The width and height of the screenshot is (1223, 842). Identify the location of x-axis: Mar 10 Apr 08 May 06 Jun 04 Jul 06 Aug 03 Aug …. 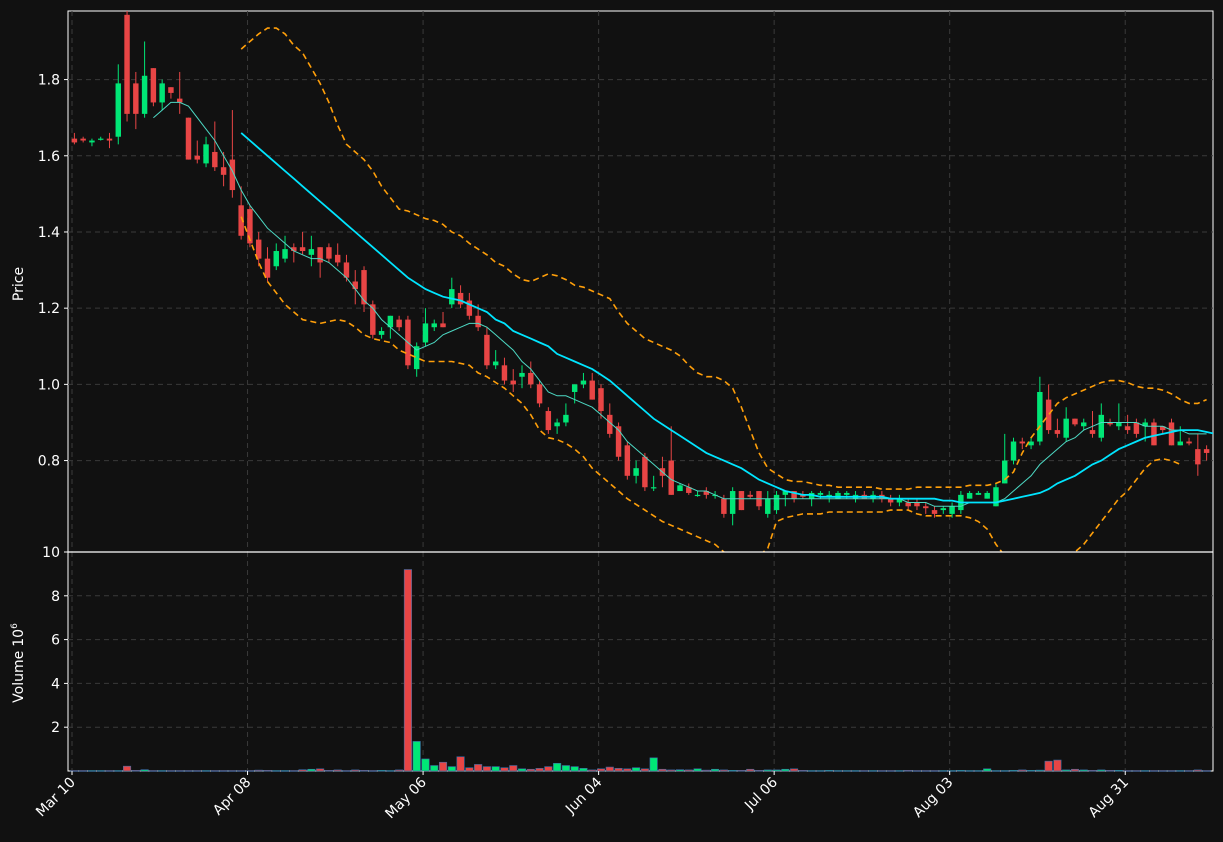
(582, 796).